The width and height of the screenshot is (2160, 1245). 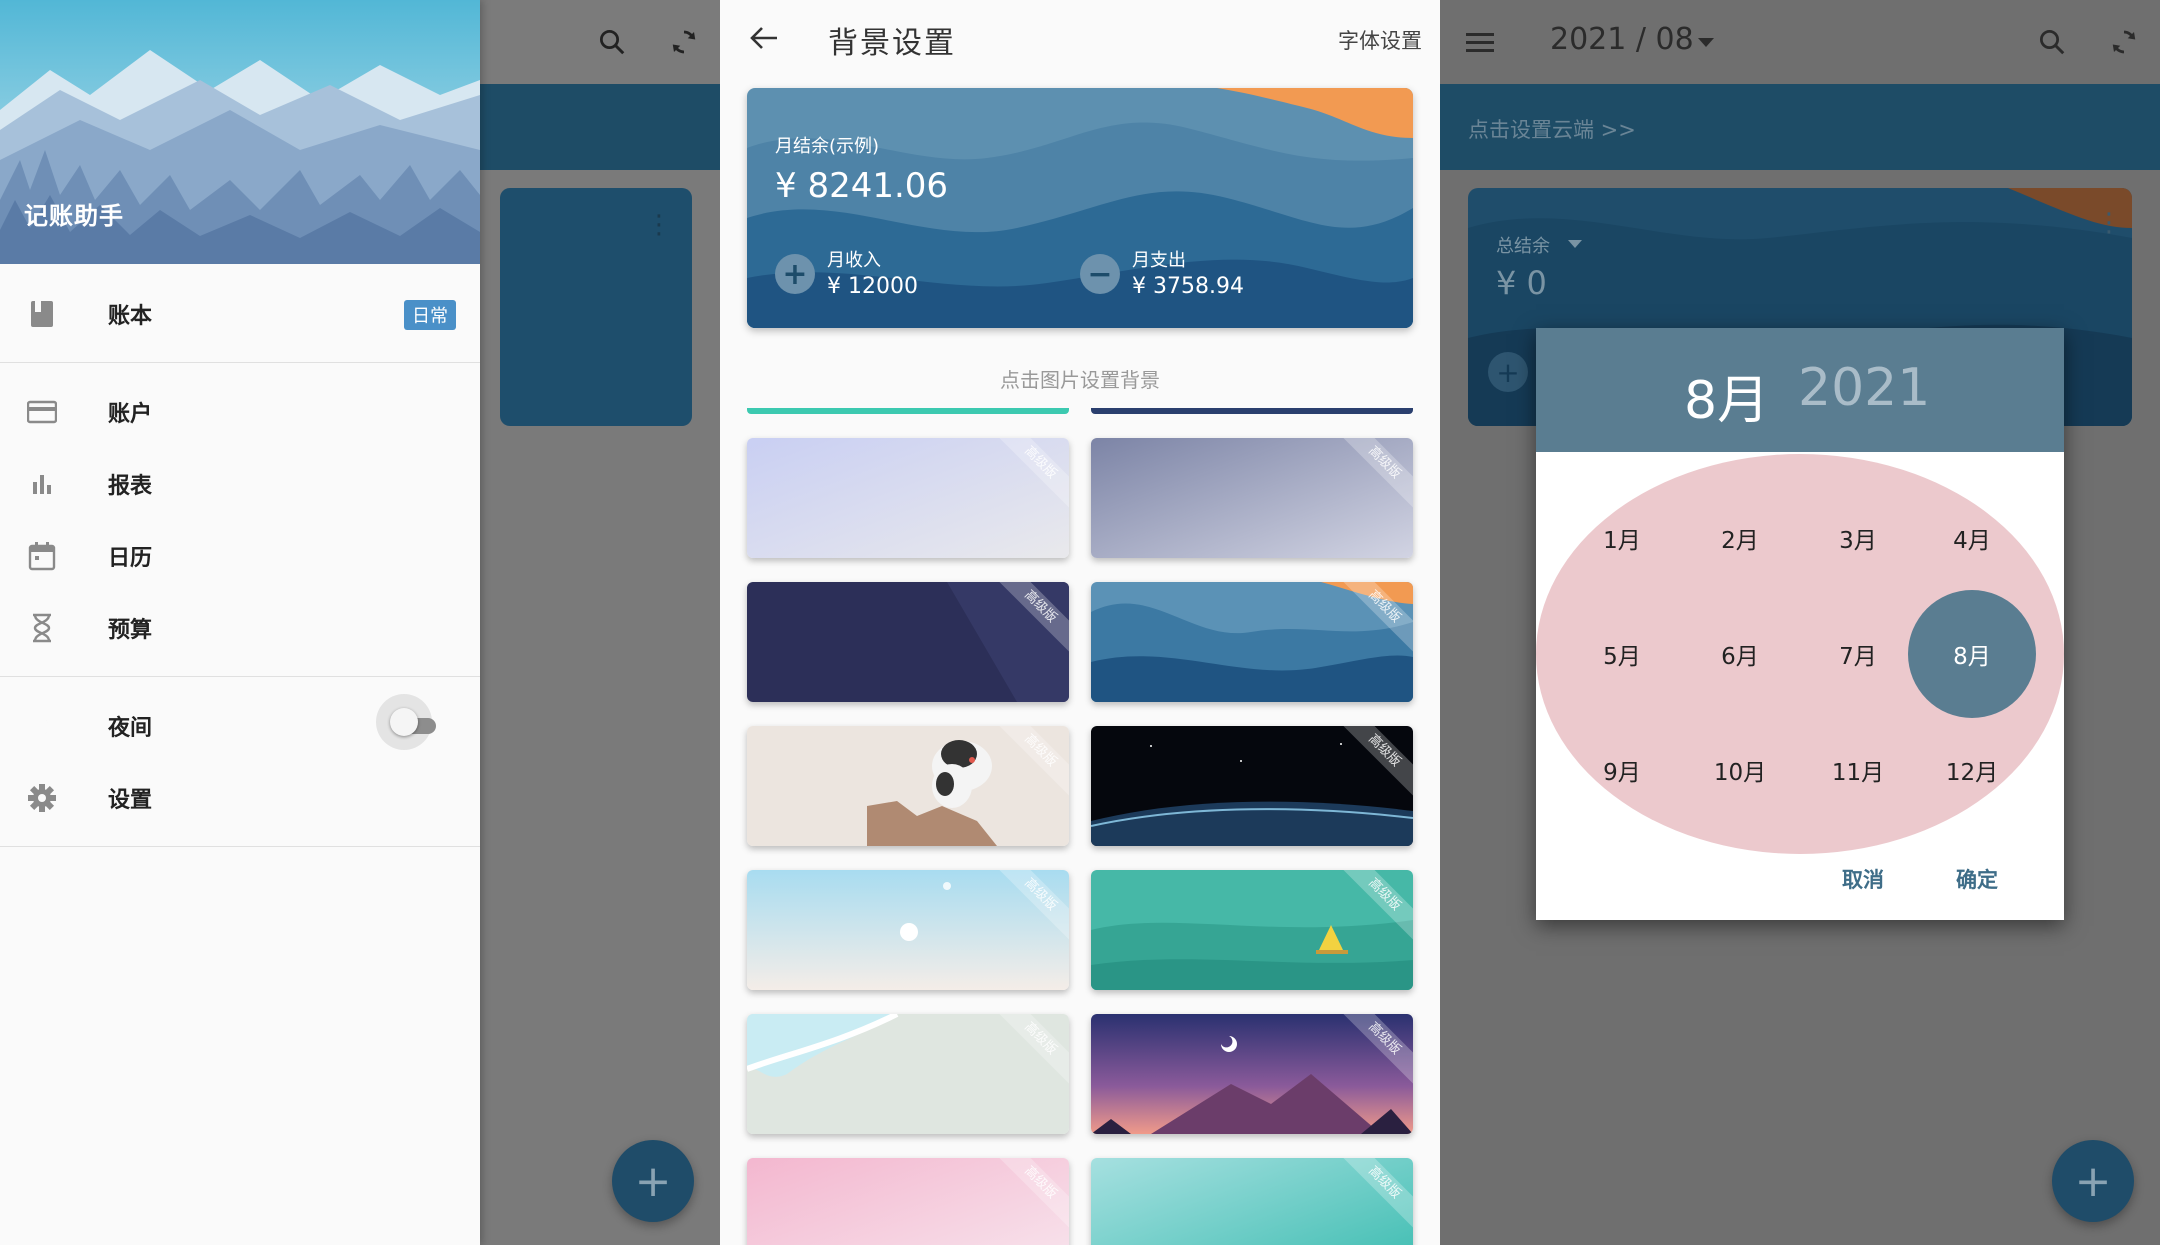 What do you see at coordinates (130, 800) in the screenshot?
I see `drawer-item-label: 设置` at bounding box center [130, 800].